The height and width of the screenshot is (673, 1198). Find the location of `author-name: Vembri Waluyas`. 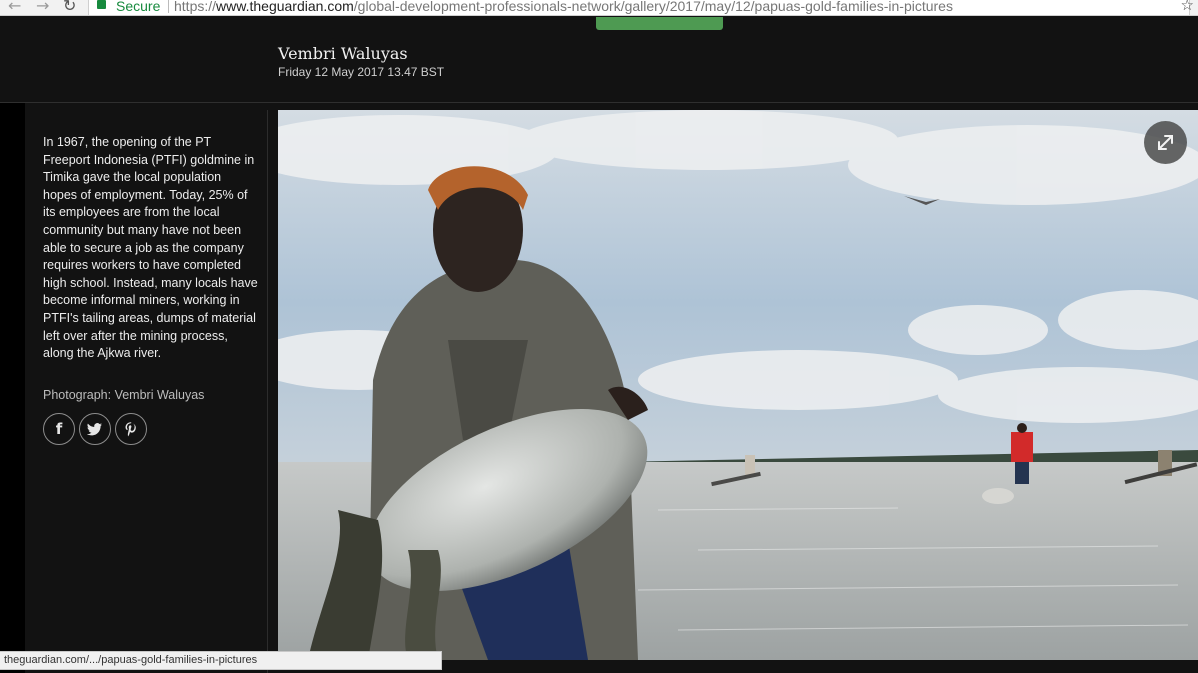

author-name: Vembri Waluyas is located at coordinates (343, 53).